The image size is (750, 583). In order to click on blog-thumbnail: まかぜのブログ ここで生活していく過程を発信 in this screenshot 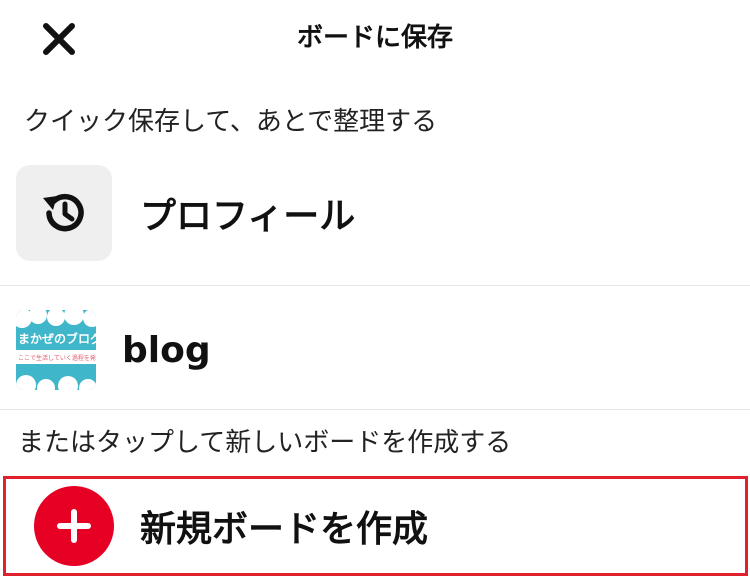, I will do `click(56, 350)`.